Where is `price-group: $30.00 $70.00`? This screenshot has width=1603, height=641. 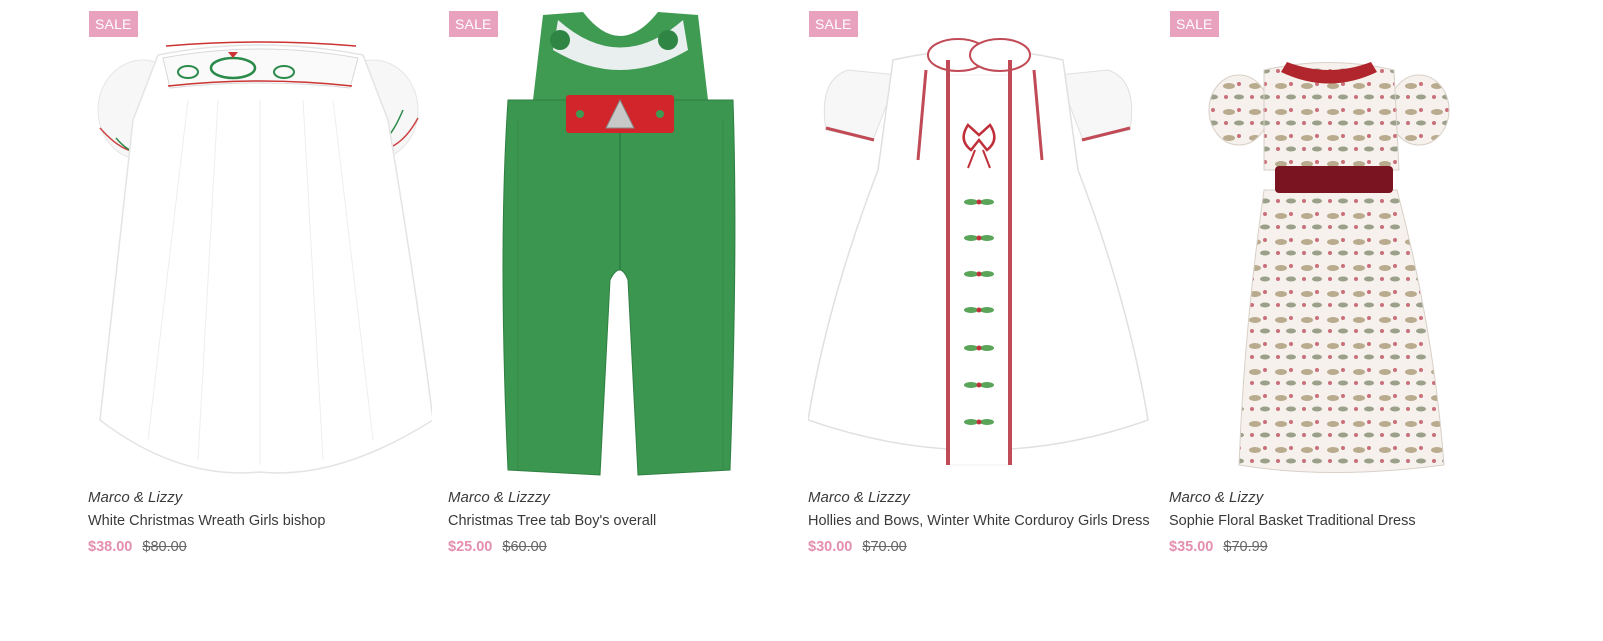 price-group: $30.00 $70.00 is located at coordinates (857, 547).